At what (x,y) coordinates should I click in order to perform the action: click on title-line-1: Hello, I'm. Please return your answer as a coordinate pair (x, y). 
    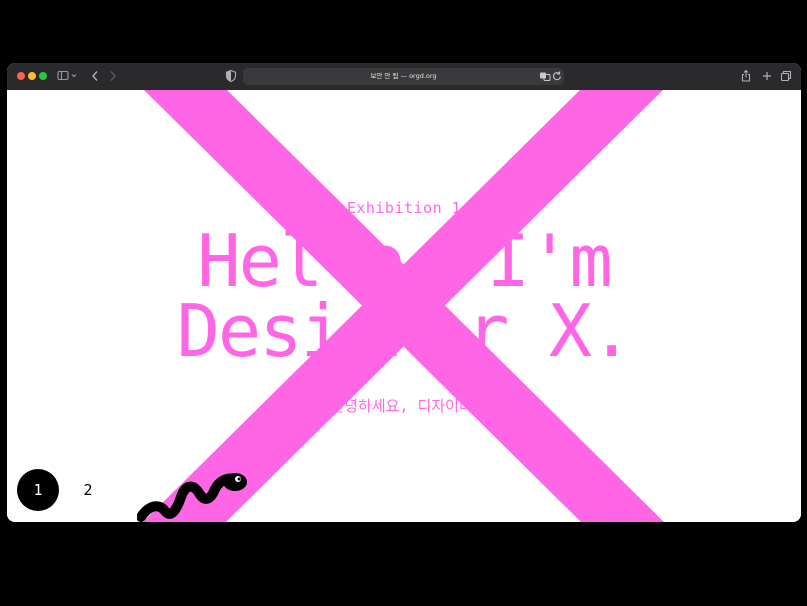
    Looking at the image, I should click on (404, 261).